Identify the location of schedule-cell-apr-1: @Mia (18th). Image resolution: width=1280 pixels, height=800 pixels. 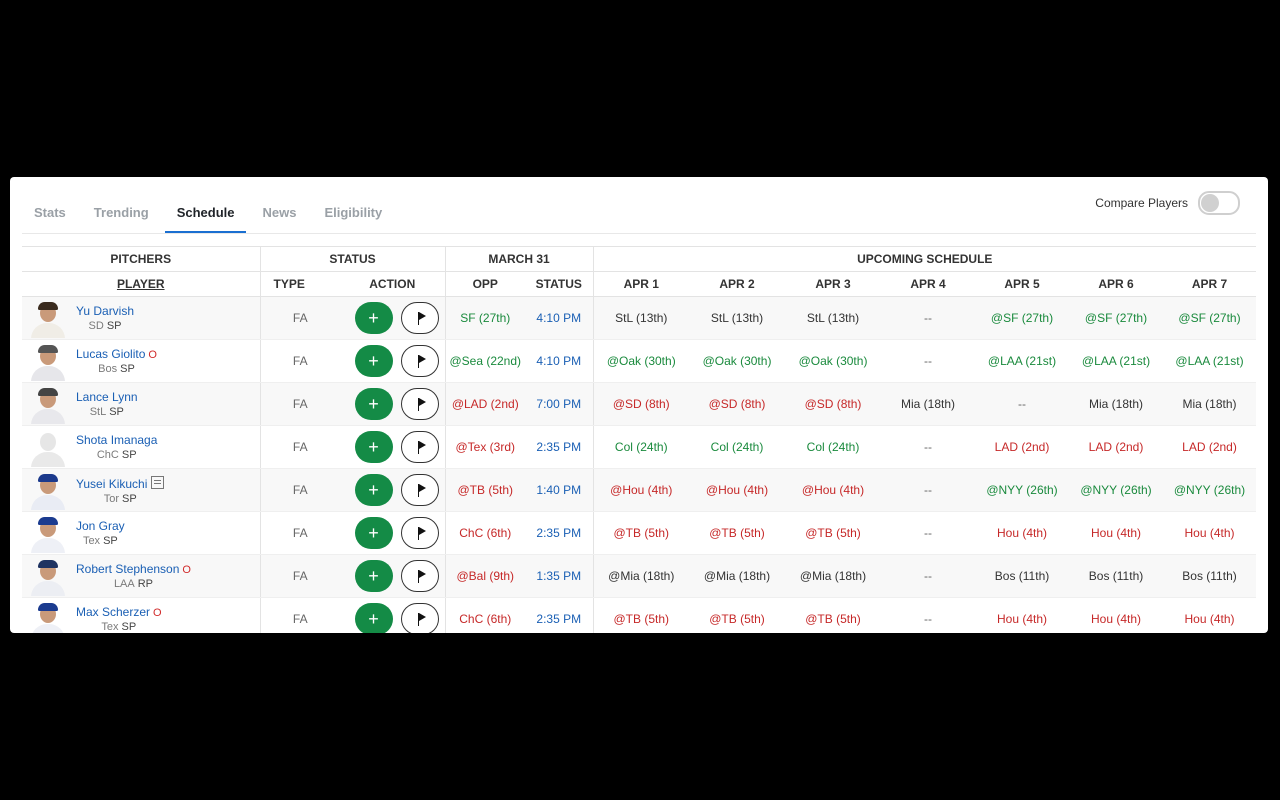
(640, 576).